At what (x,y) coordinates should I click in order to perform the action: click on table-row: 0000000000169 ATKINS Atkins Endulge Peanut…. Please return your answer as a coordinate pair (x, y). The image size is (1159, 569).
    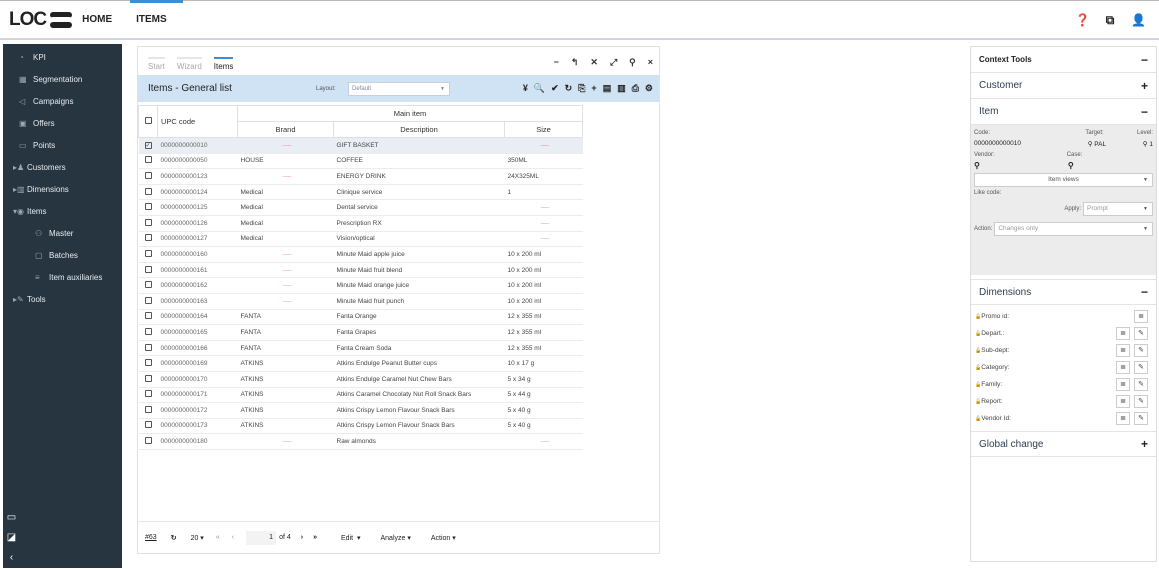
    Looking at the image, I should click on (360, 363).